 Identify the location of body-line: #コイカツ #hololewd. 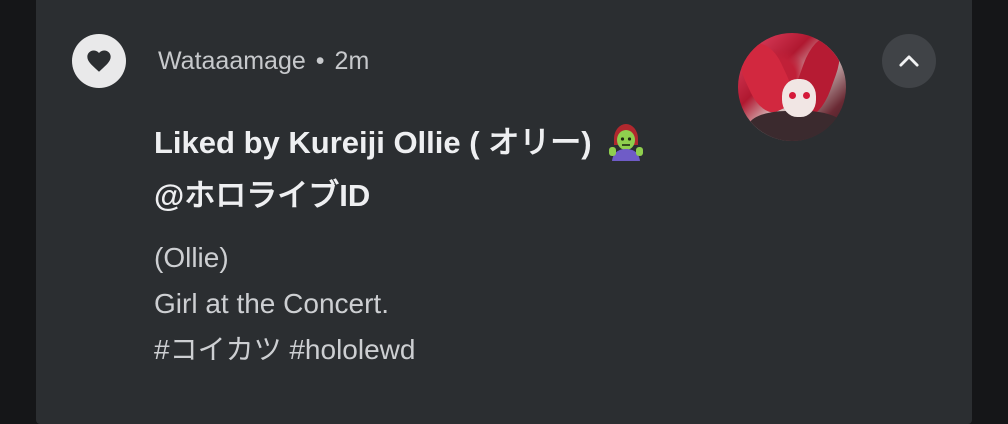
(285, 349).